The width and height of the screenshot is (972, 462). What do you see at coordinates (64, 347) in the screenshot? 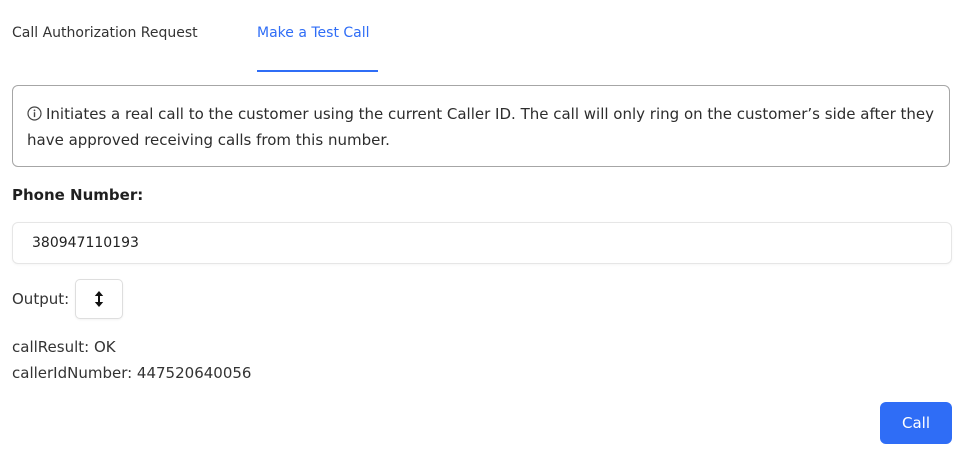
I see `output-call-result: callResult: OK` at bounding box center [64, 347].